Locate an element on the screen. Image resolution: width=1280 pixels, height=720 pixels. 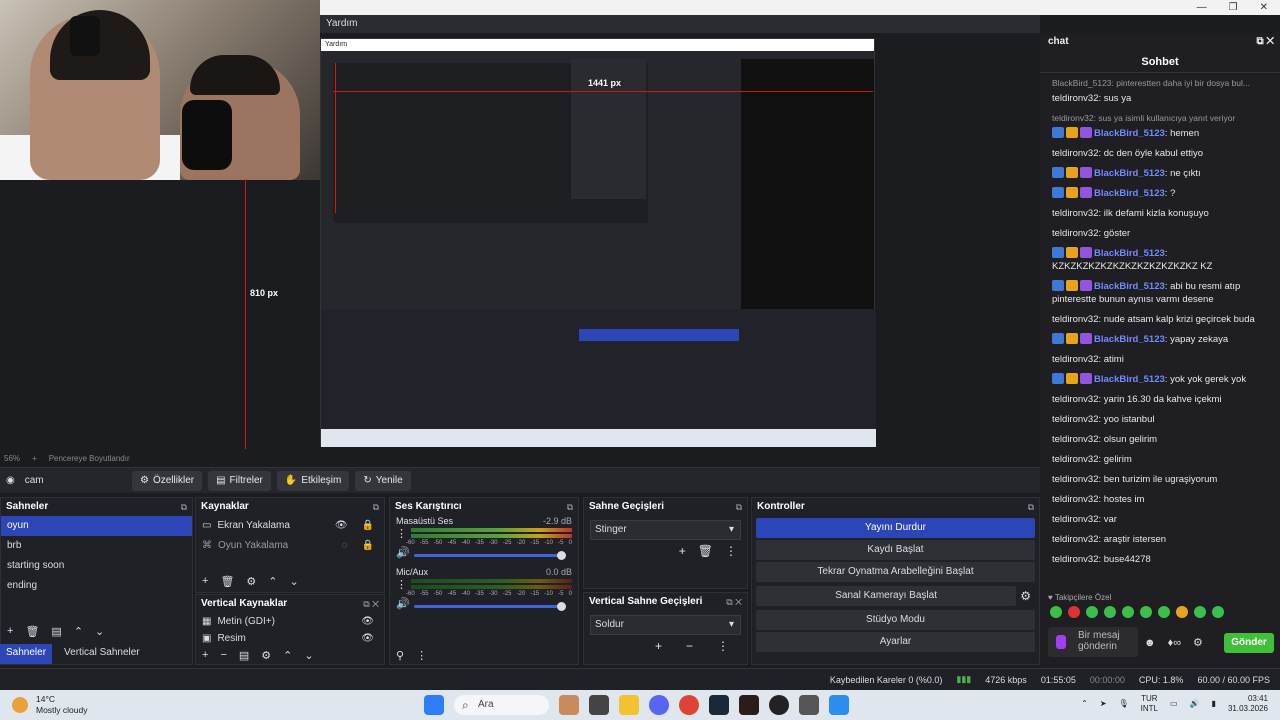
bits-icon: ♦∞ is located at coordinates (1174, 643).